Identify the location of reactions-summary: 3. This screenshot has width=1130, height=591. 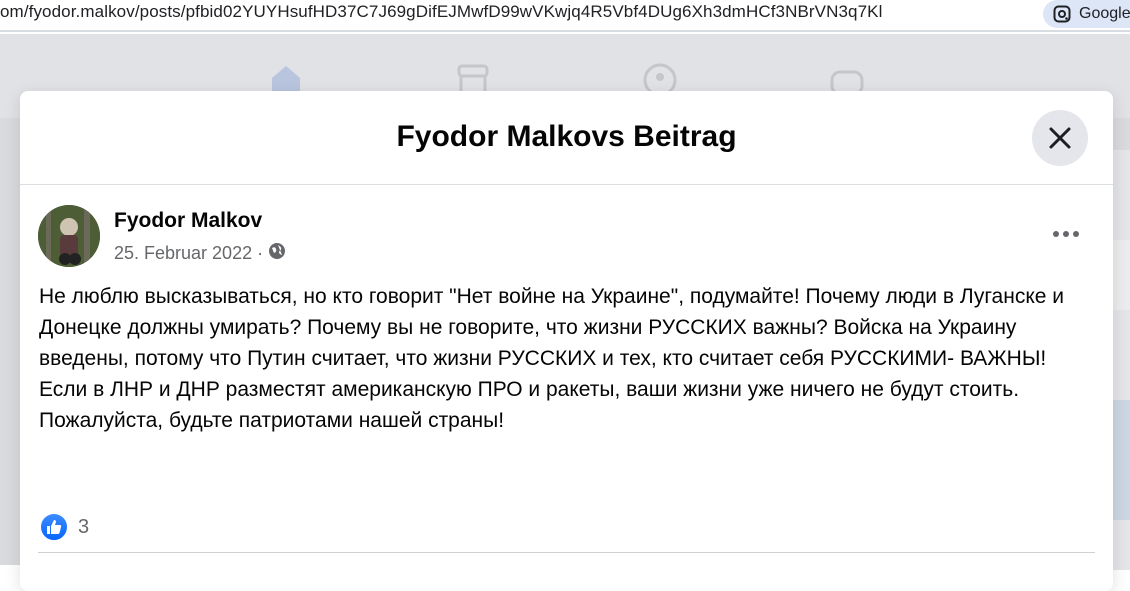
(64, 527).